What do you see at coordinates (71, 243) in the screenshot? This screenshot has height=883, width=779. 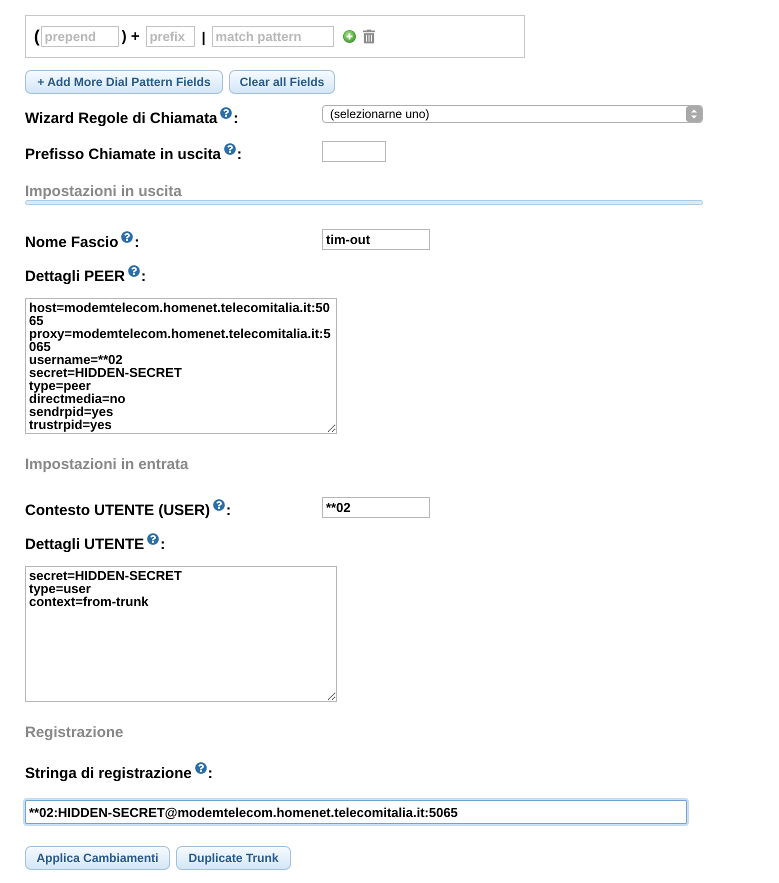 I see `field-label: Nome Fascio` at bounding box center [71, 243].